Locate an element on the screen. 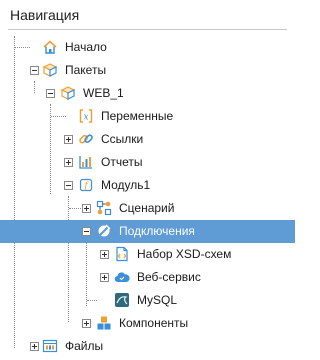 This screenshot has width=320, height=360. plug-connection-icon is located at coordinates (104, 231).